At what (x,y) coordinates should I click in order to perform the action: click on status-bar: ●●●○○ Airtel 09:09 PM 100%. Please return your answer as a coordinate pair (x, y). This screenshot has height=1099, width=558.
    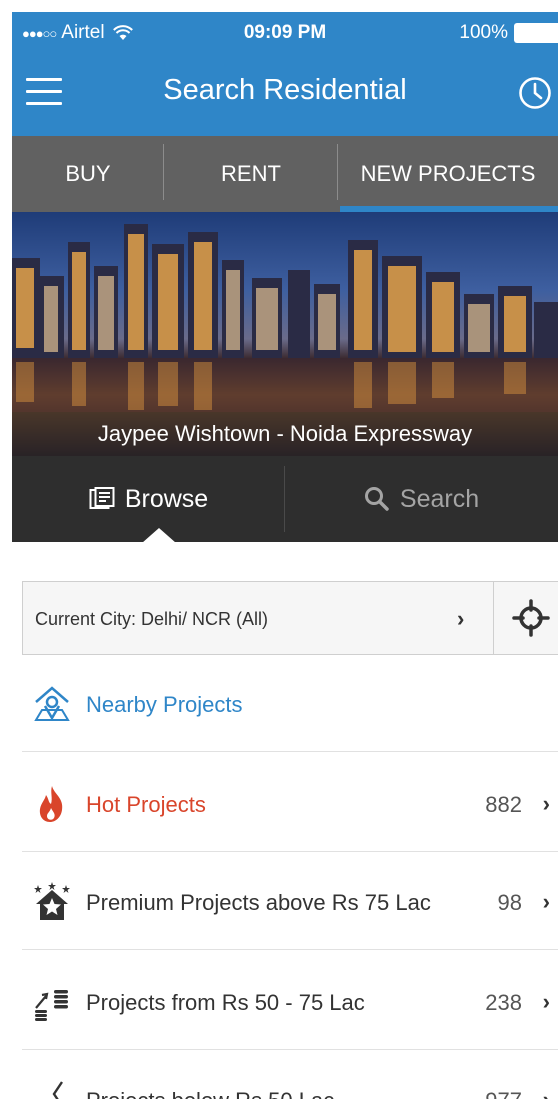
    Looking at the image, I should click on (285, 34).